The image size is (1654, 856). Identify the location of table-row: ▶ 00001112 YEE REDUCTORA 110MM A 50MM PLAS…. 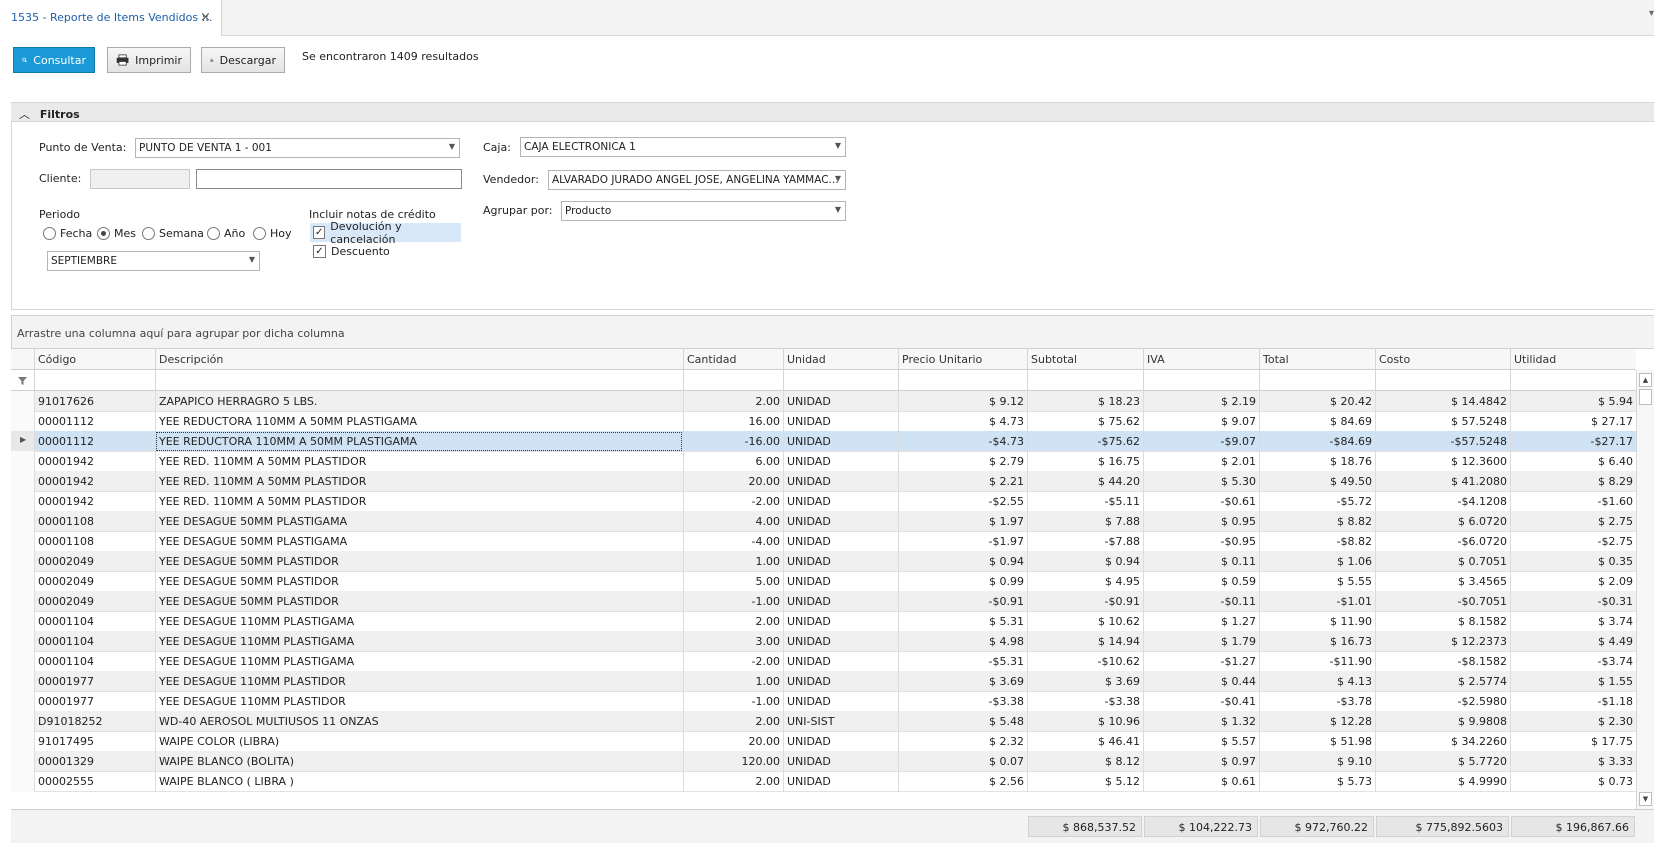
(823, 441).